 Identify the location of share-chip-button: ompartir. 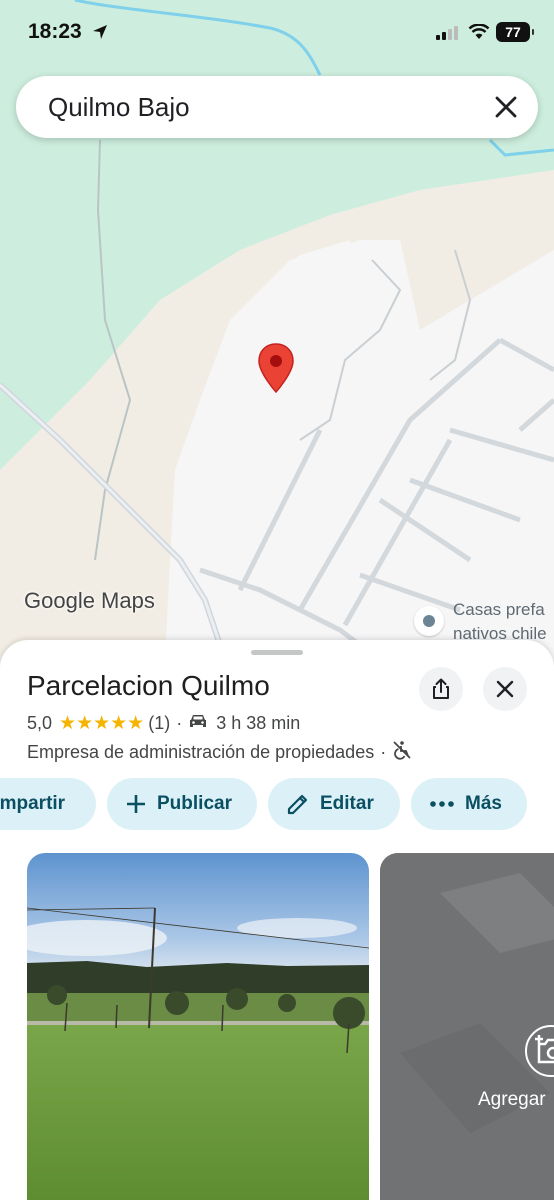
(48, 804).